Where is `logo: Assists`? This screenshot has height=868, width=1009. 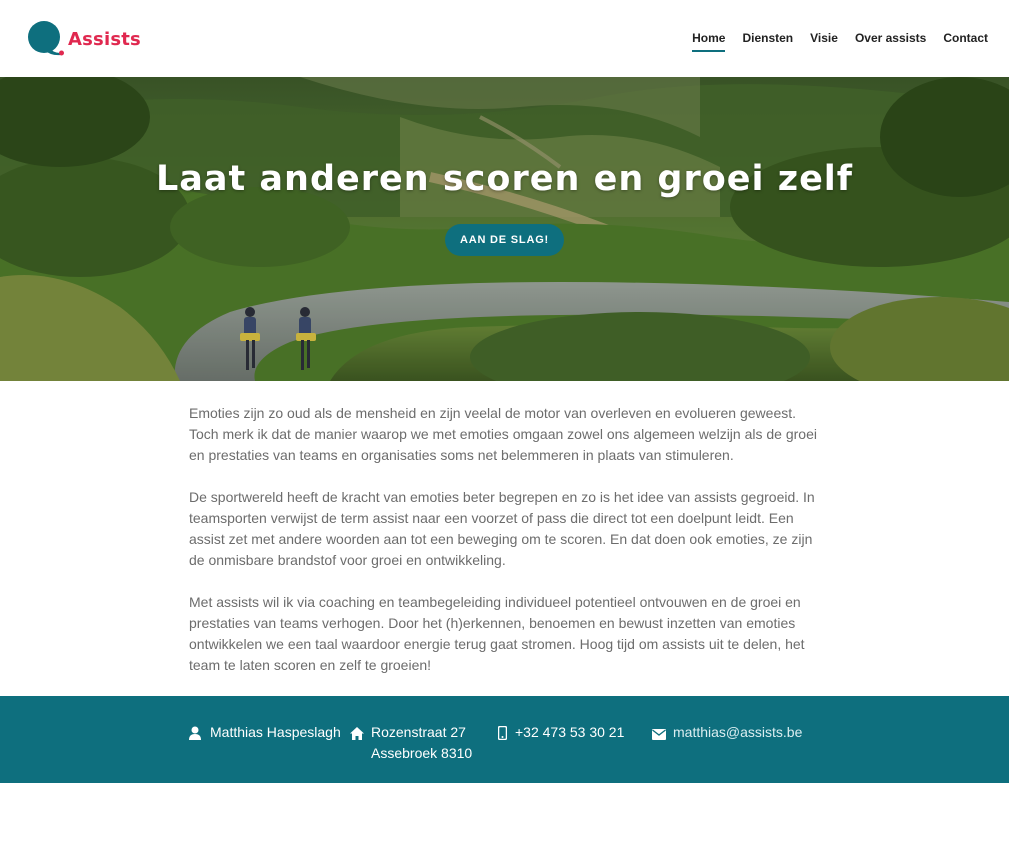 logo: Assists is located at coordinates (84, 38).